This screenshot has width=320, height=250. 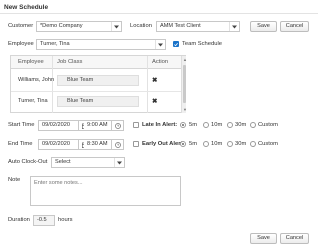 What do you see at coordinates (20, 144) in the screenshot?
I see `end-time-label: End Time` at bounding box center [20, 144].